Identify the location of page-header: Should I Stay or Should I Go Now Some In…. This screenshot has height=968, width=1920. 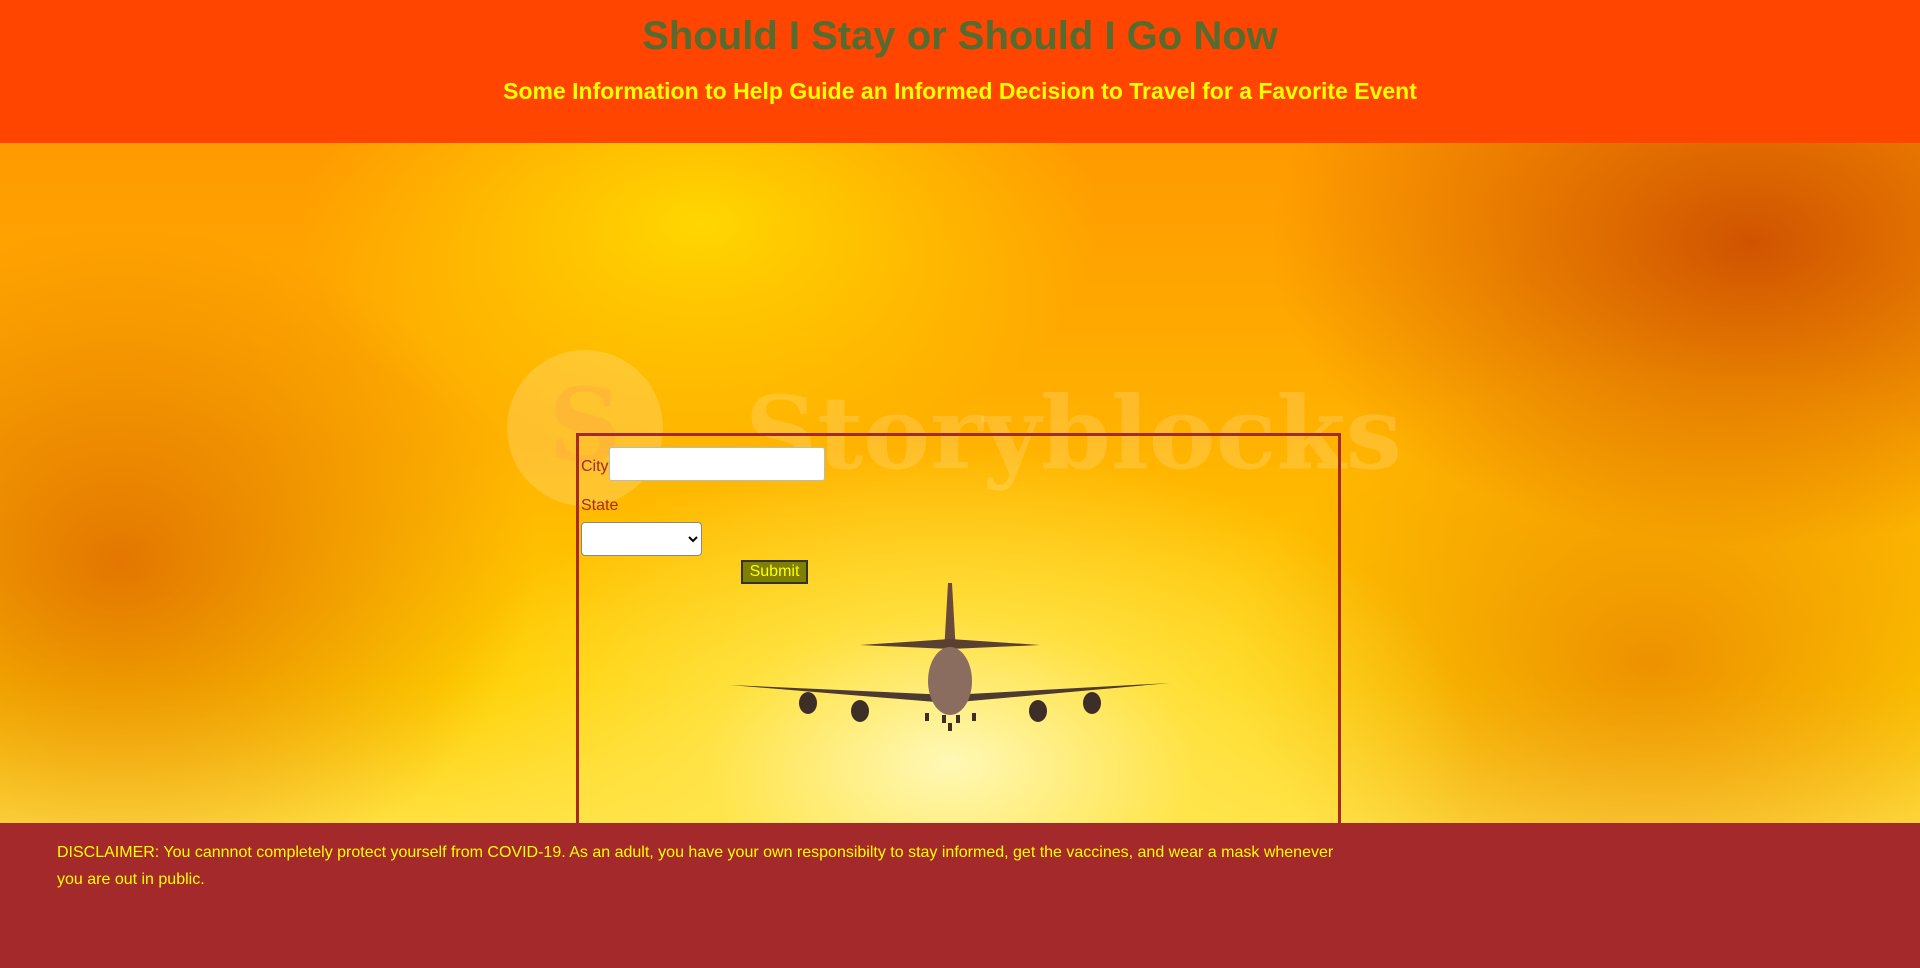
(960, 71).